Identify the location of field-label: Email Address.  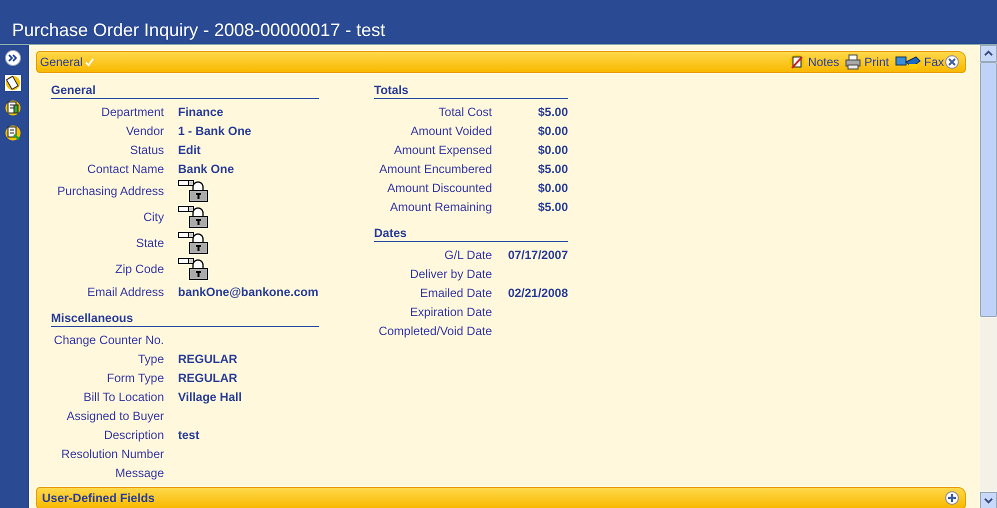
(125, 291).